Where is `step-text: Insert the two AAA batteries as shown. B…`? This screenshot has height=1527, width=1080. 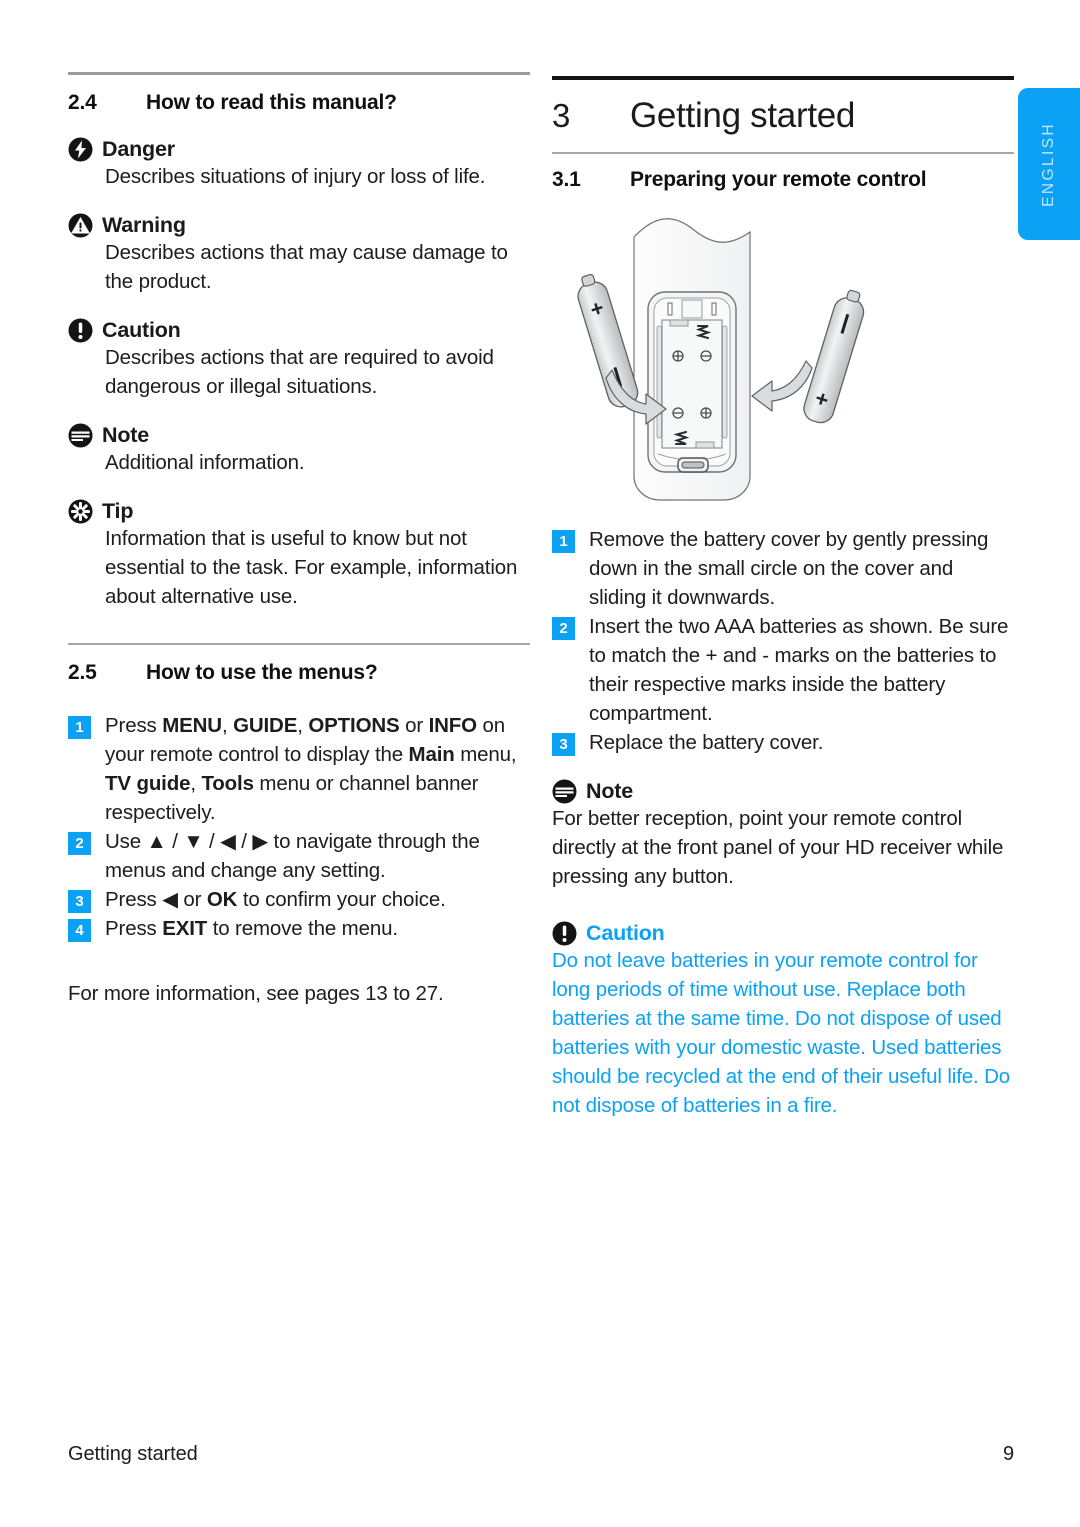 step-text: Insert the two AAA batteries as shown. B… is located at coordinates (799, 670).